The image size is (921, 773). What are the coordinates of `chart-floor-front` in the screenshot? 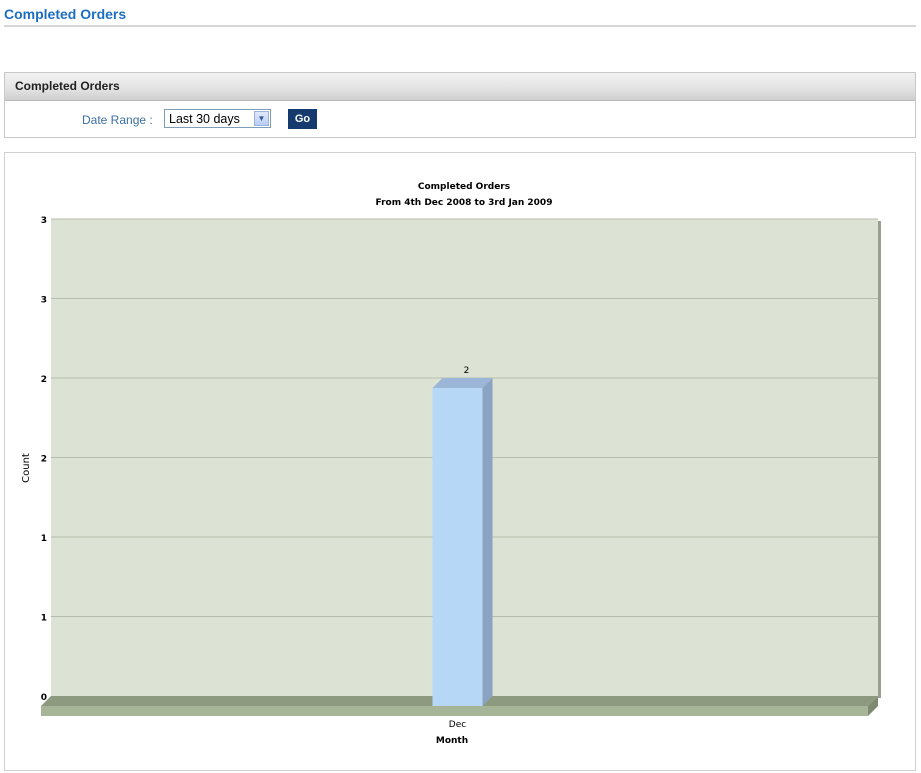 It's located at (454, 711).